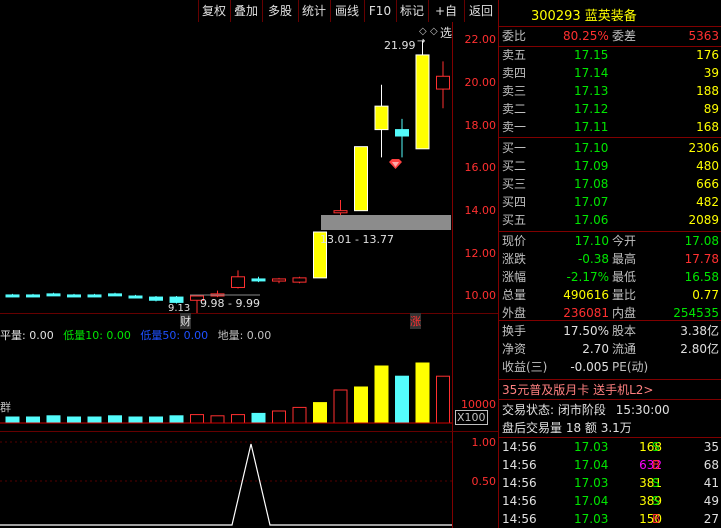 The height and width of the screenshot is (528, 721). Describe the element at coordinates (411, 11) in the screenshot. I see `toolbar-mark-button: 标记` at that location.